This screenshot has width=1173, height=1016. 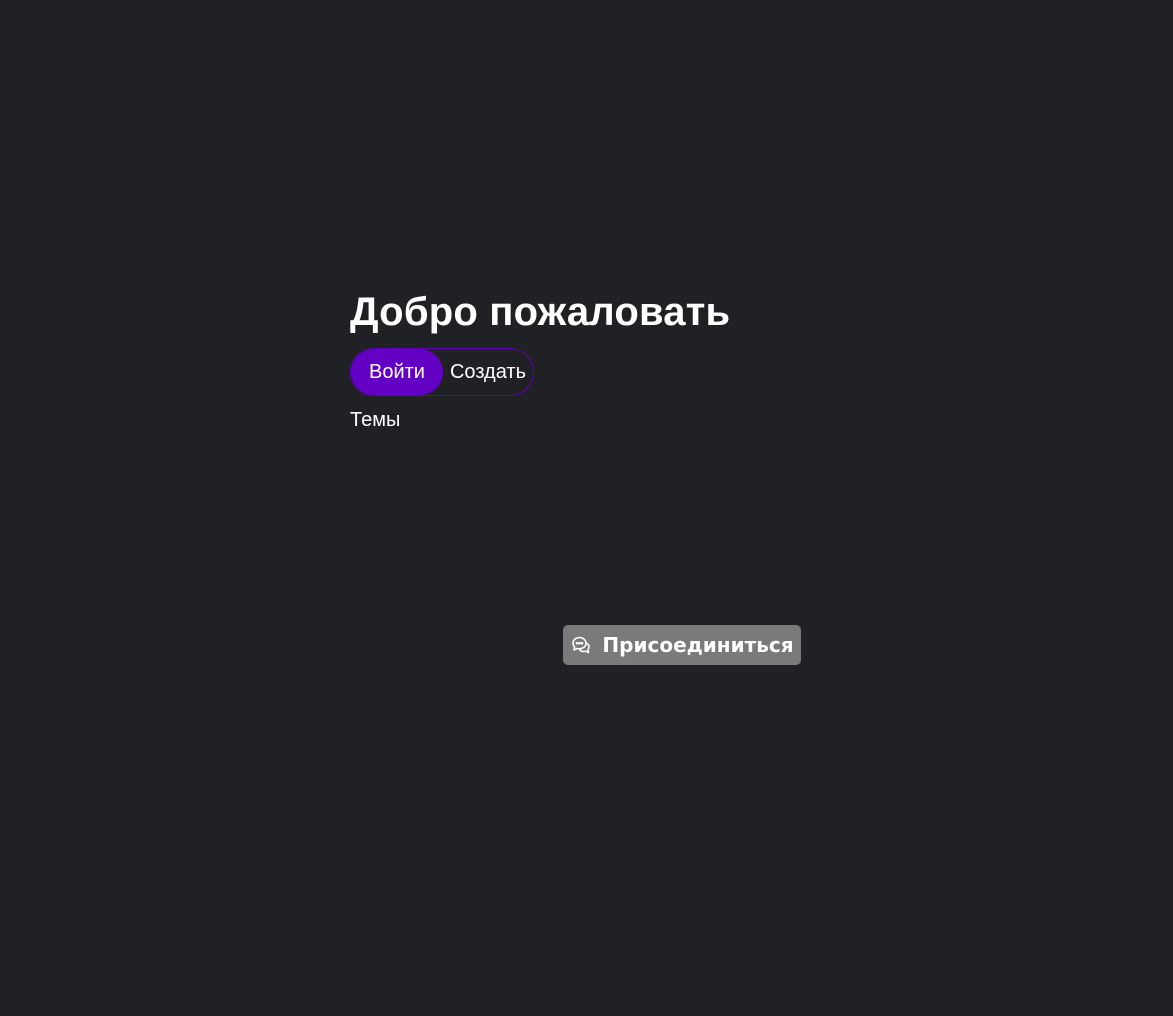 I want to click on auth-tab-switch: Войти Создать, so click(x=442, y=372).